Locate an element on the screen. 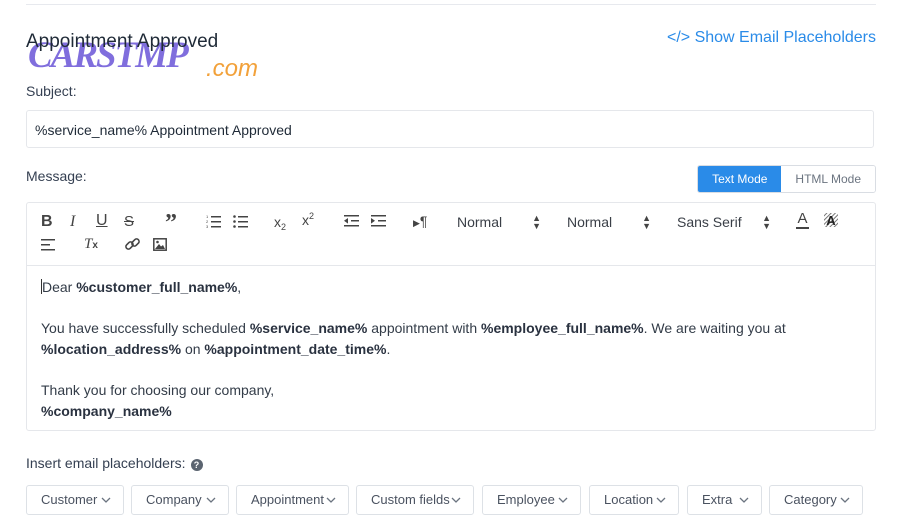  font-color-icon: A is located at coordinates (802, 220).